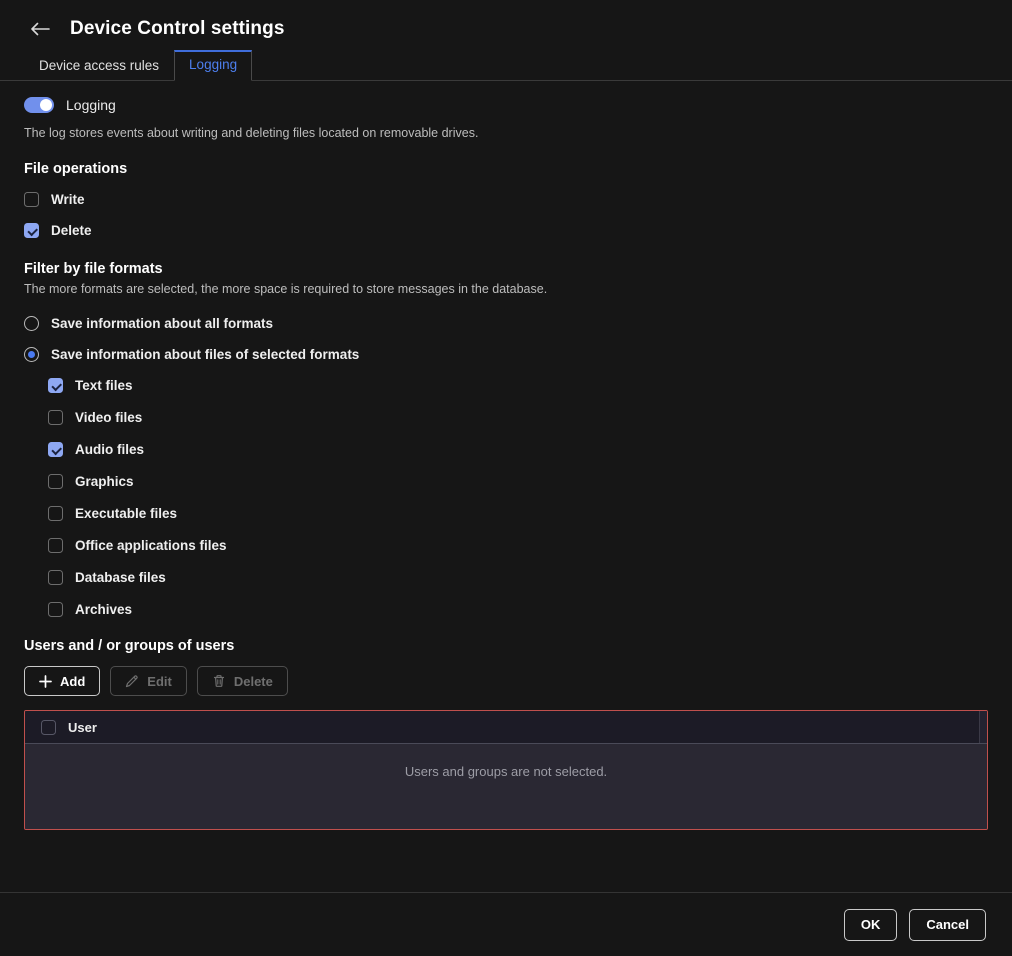  I want to click on checkbox-video-files, so click(55, 417).